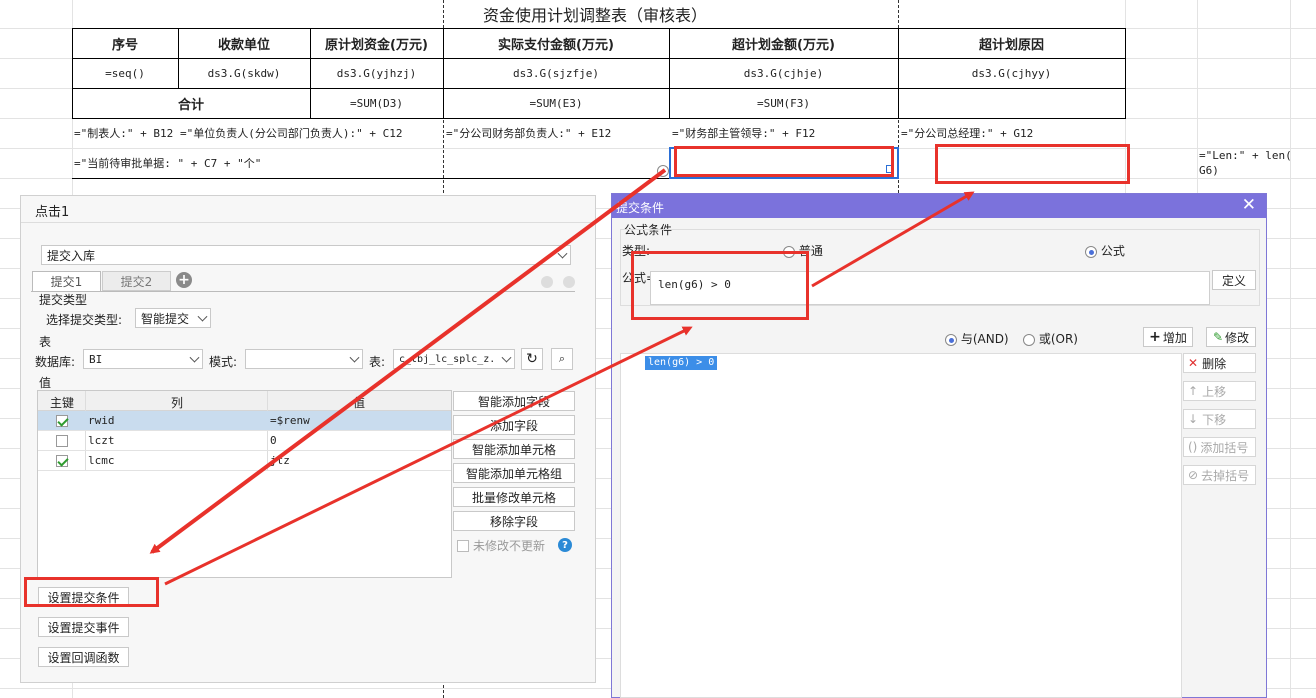  What do you see at coordinates (244, 441) in the screenshot?
I see `table-row: lczt 0` at bounding box center [244, 441].